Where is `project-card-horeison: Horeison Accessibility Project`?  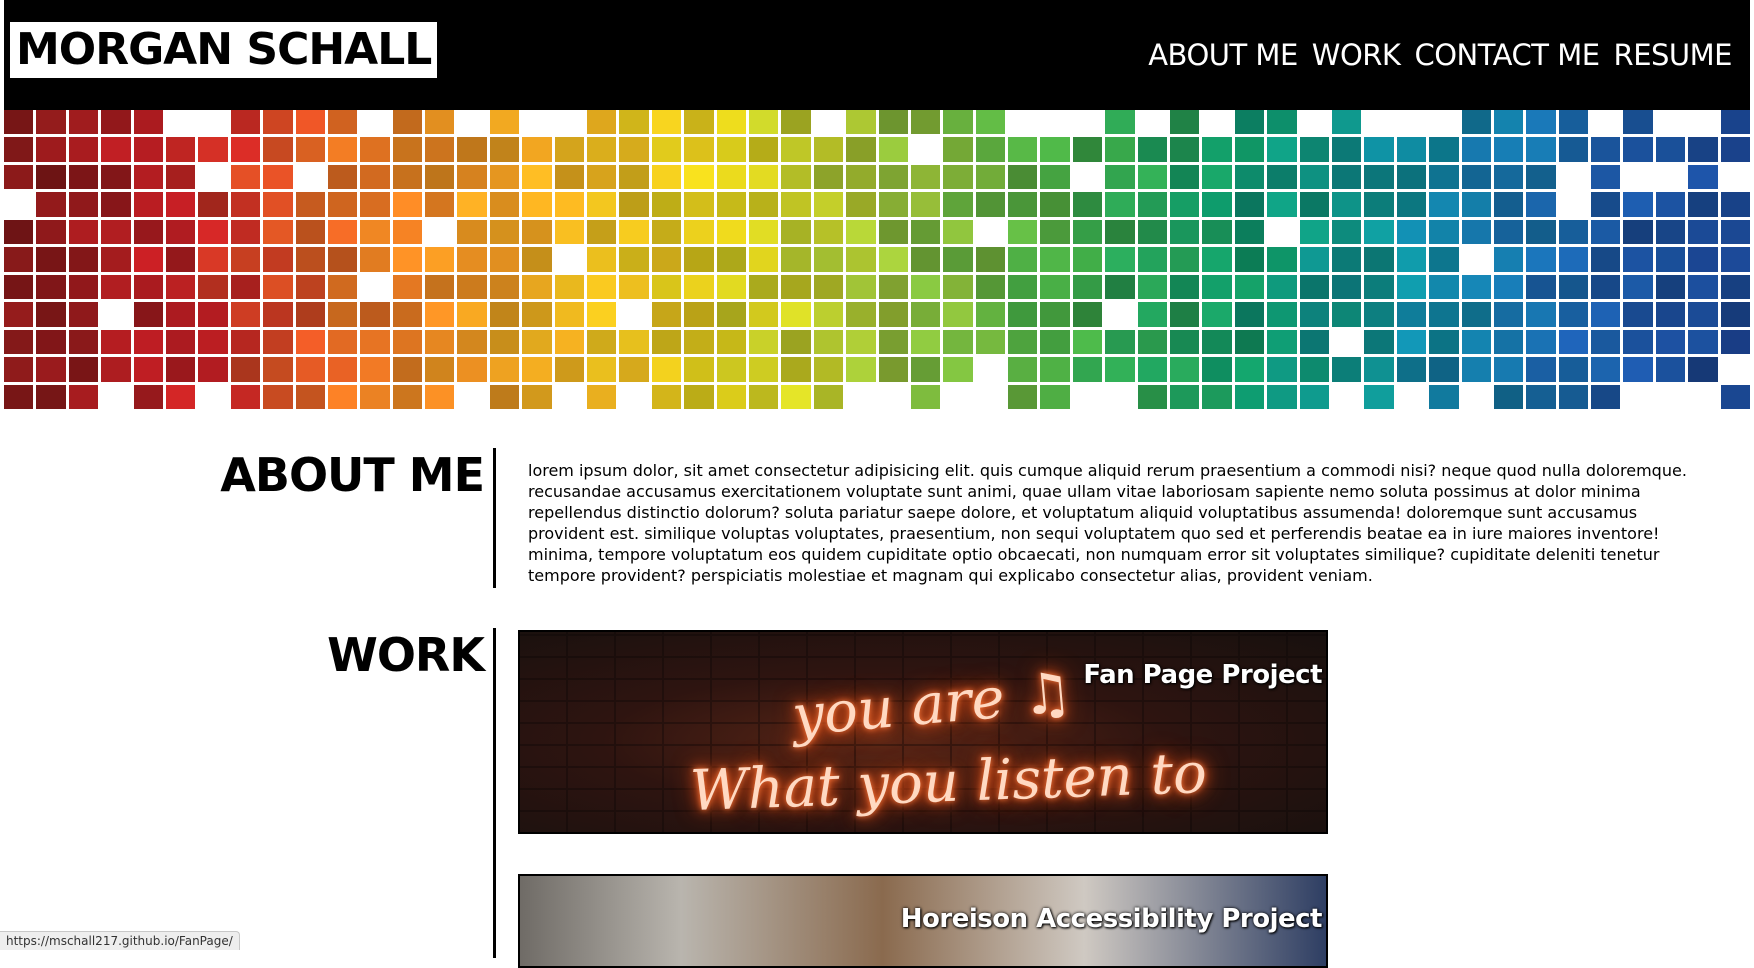
project-card-horeison: Horeison Accessibility Project is located at coordinates (923, 921).